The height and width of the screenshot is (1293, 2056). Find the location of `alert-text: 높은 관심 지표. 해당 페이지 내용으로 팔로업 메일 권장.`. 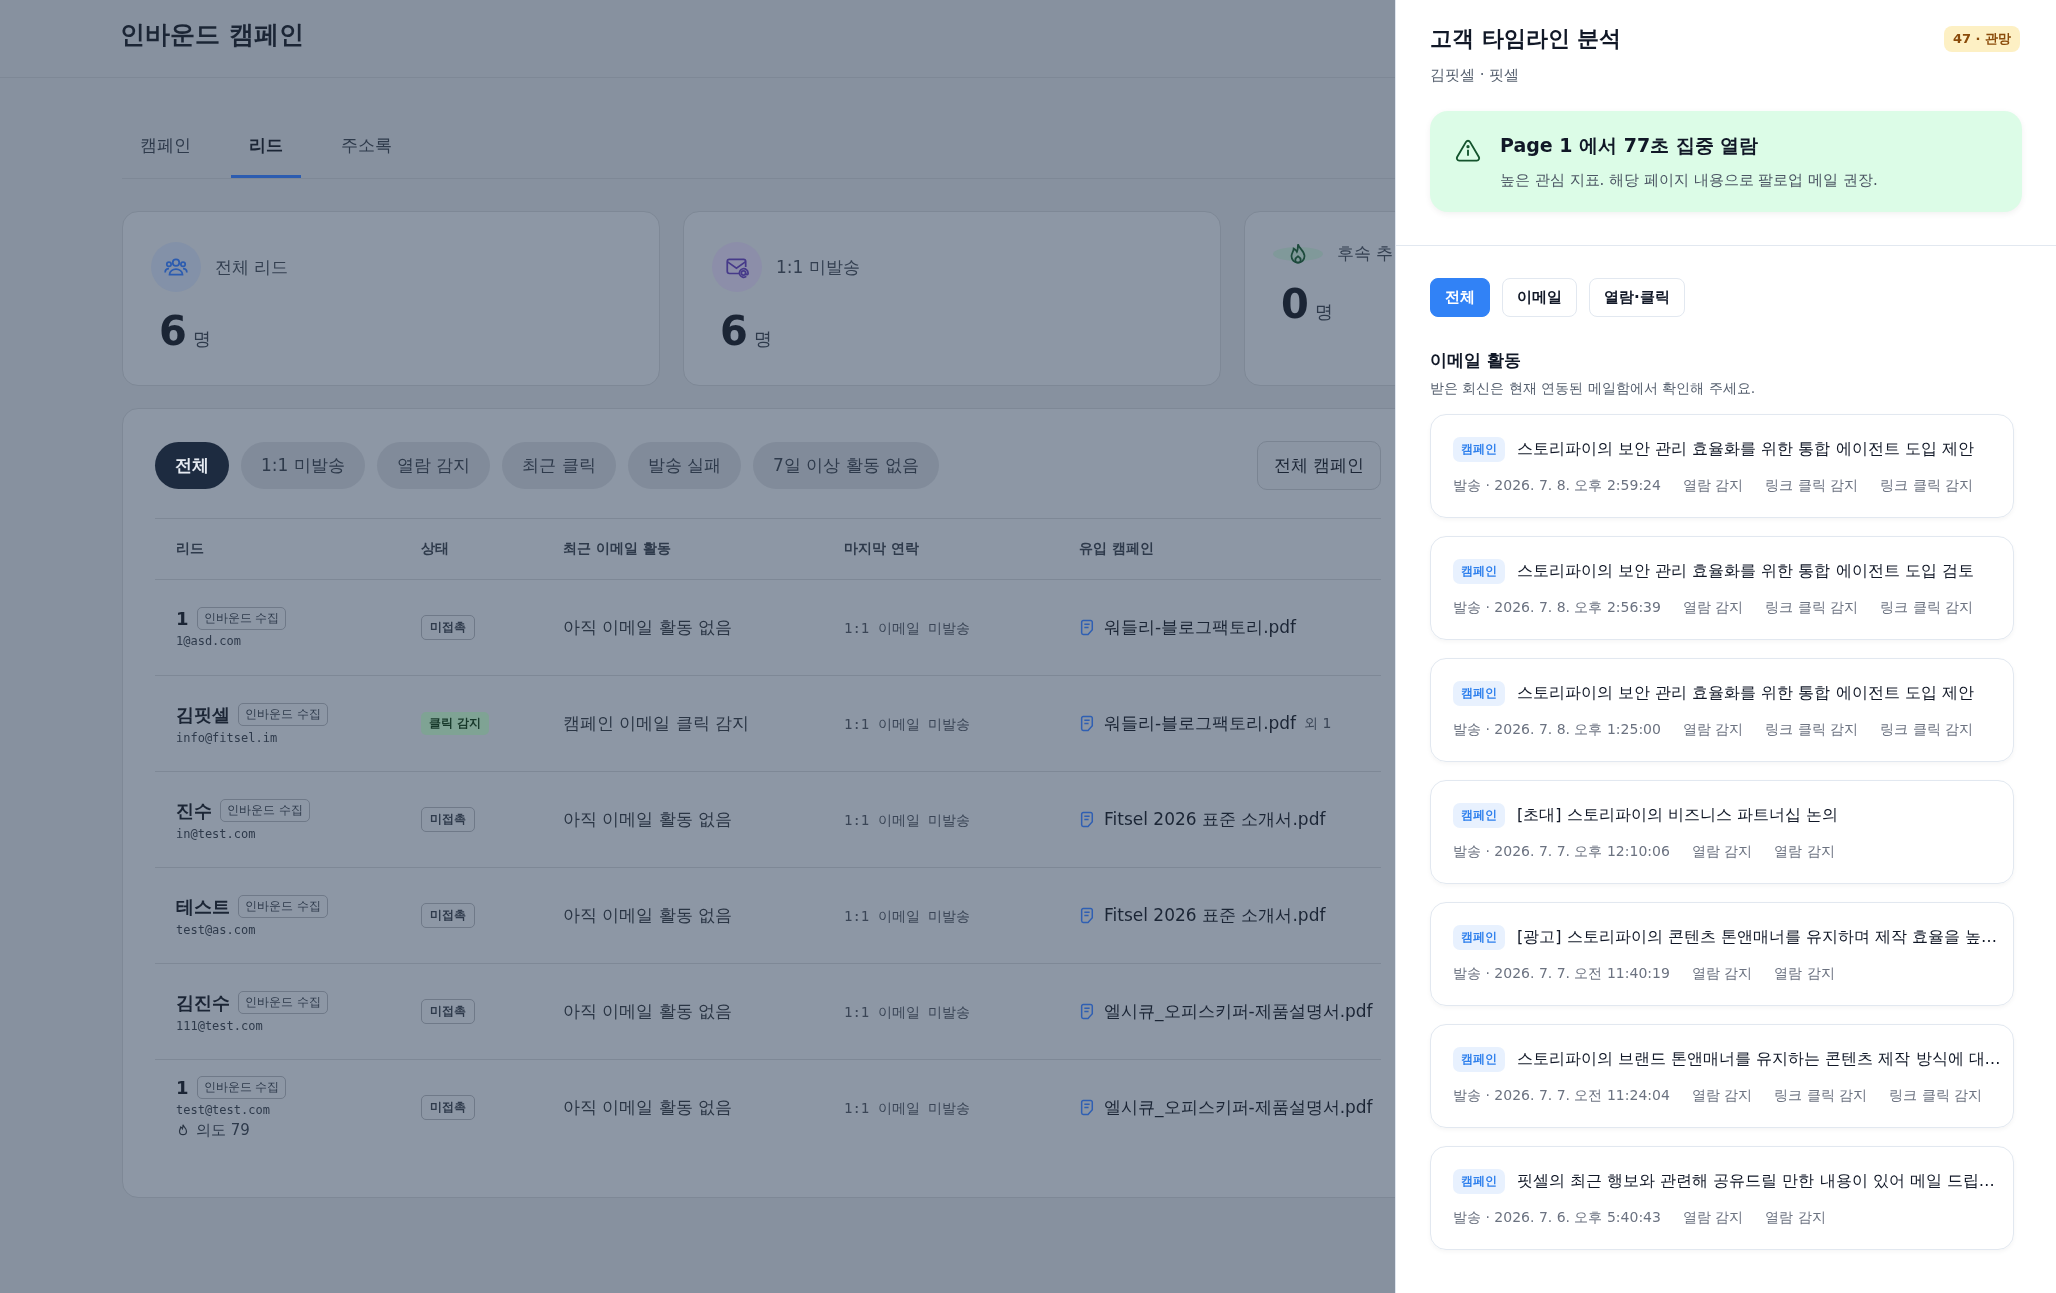

alert-text: 높은 관심 지표. 해당 페이지 내용으로 팔로업 메일 권장. is located at coordinates (1689, 180).